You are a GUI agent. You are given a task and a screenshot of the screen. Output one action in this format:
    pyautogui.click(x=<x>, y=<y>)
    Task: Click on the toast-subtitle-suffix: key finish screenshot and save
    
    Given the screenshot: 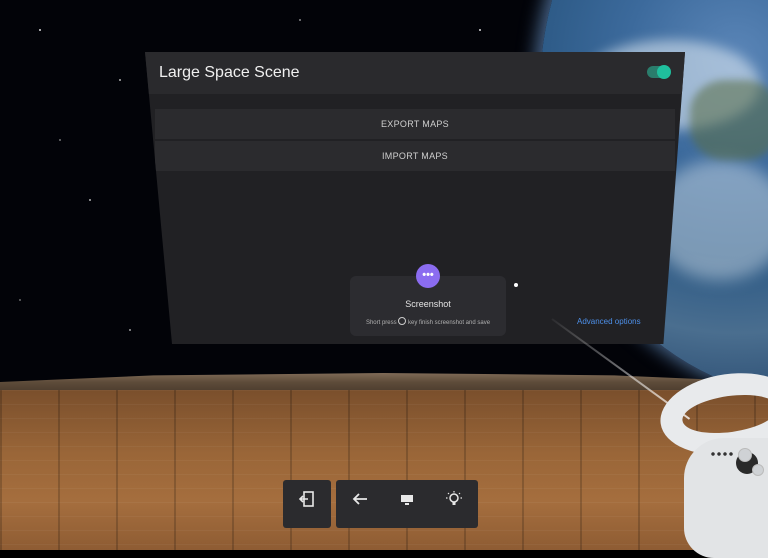 What is the action you would take?
    pyautogui.click(x=449, y=323)
    